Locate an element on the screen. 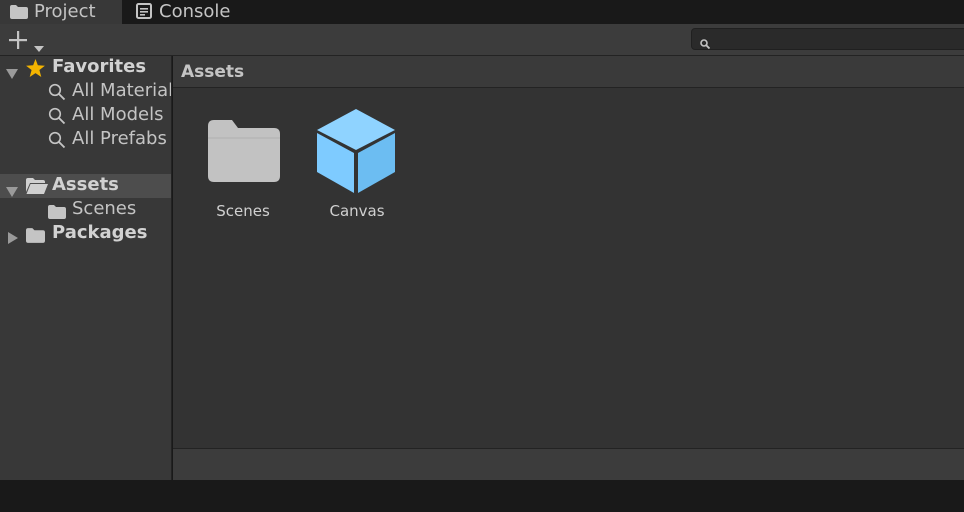 The height and width of the screenshot is (512, 964). tree-item-label: Scenes is located at coordinates (104, 208).